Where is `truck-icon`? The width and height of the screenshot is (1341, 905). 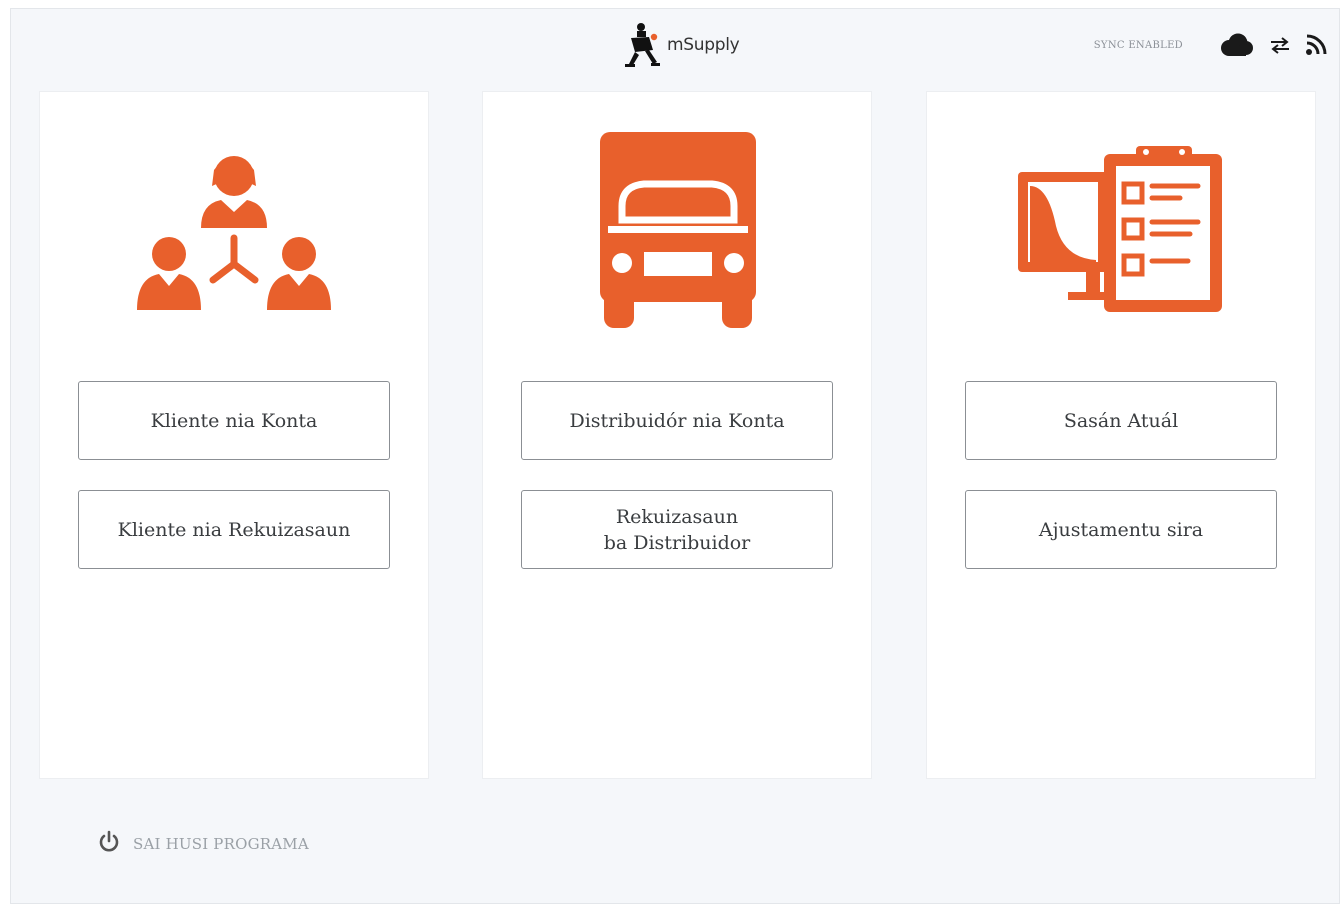
truck-icon is located at coordinates (677, 231).